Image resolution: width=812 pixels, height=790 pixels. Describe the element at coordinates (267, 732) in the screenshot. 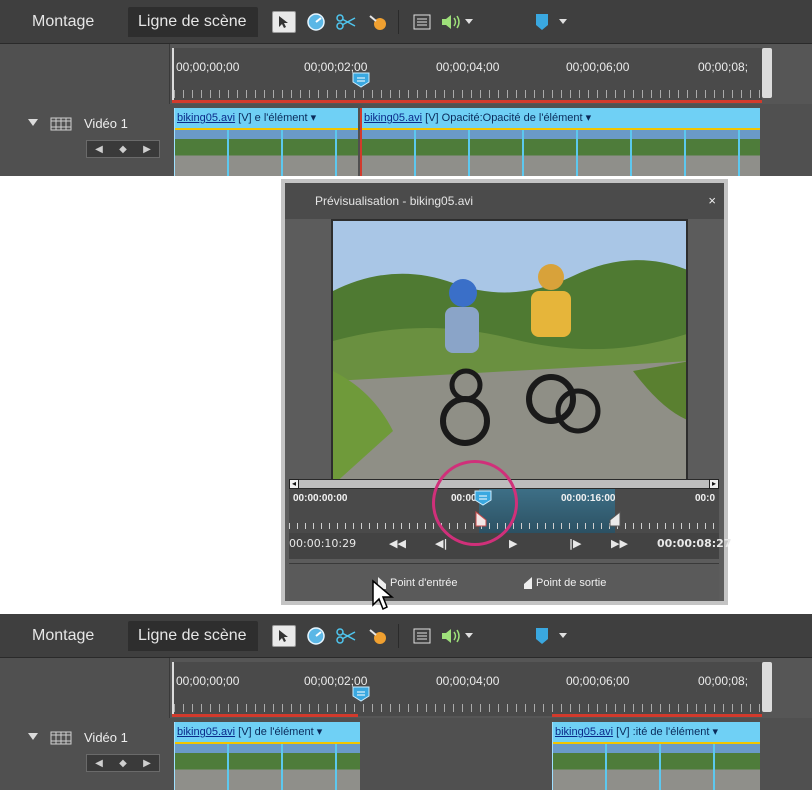

I see `clip-title-bar: biking05.avi [V] de l'élément ▾` at that location.